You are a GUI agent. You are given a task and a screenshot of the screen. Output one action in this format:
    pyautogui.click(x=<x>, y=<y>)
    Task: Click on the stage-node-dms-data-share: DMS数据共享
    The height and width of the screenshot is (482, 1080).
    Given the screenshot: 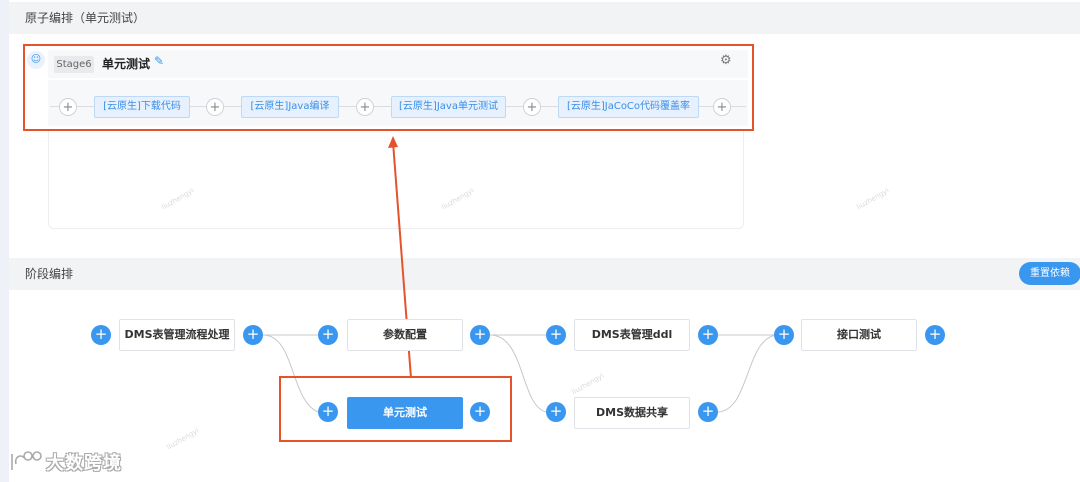 What is the action you would take?
    pyautogui.click(x=632, y=413)
    